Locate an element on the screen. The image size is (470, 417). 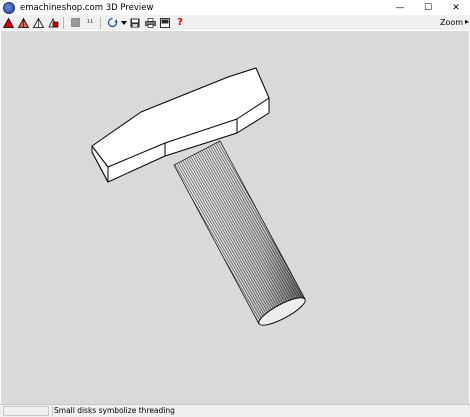
rotate-icon is located at coordinates (112, 22).